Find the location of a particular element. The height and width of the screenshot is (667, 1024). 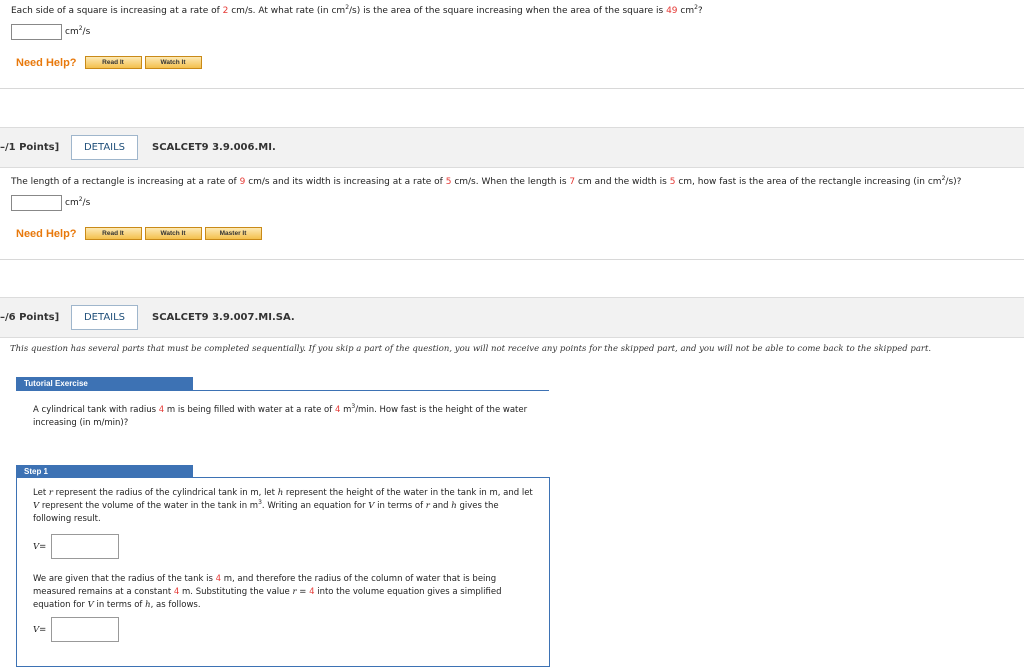

q3-details-button: DETAILS is located at coordinates (104, 317).